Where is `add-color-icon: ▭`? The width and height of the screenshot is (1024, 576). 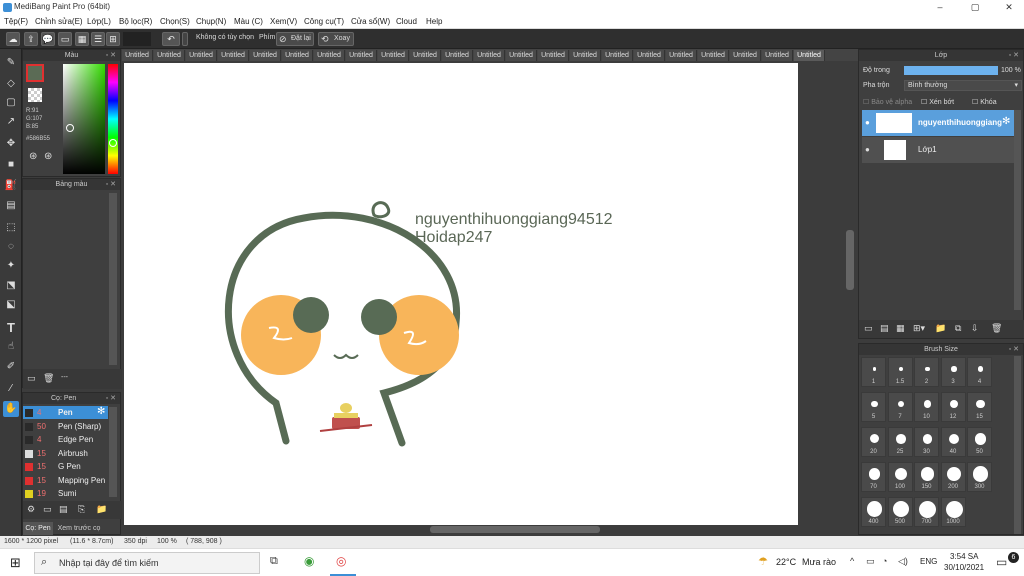 add-color-icon: ▭ is located at coordinates (31, 378).